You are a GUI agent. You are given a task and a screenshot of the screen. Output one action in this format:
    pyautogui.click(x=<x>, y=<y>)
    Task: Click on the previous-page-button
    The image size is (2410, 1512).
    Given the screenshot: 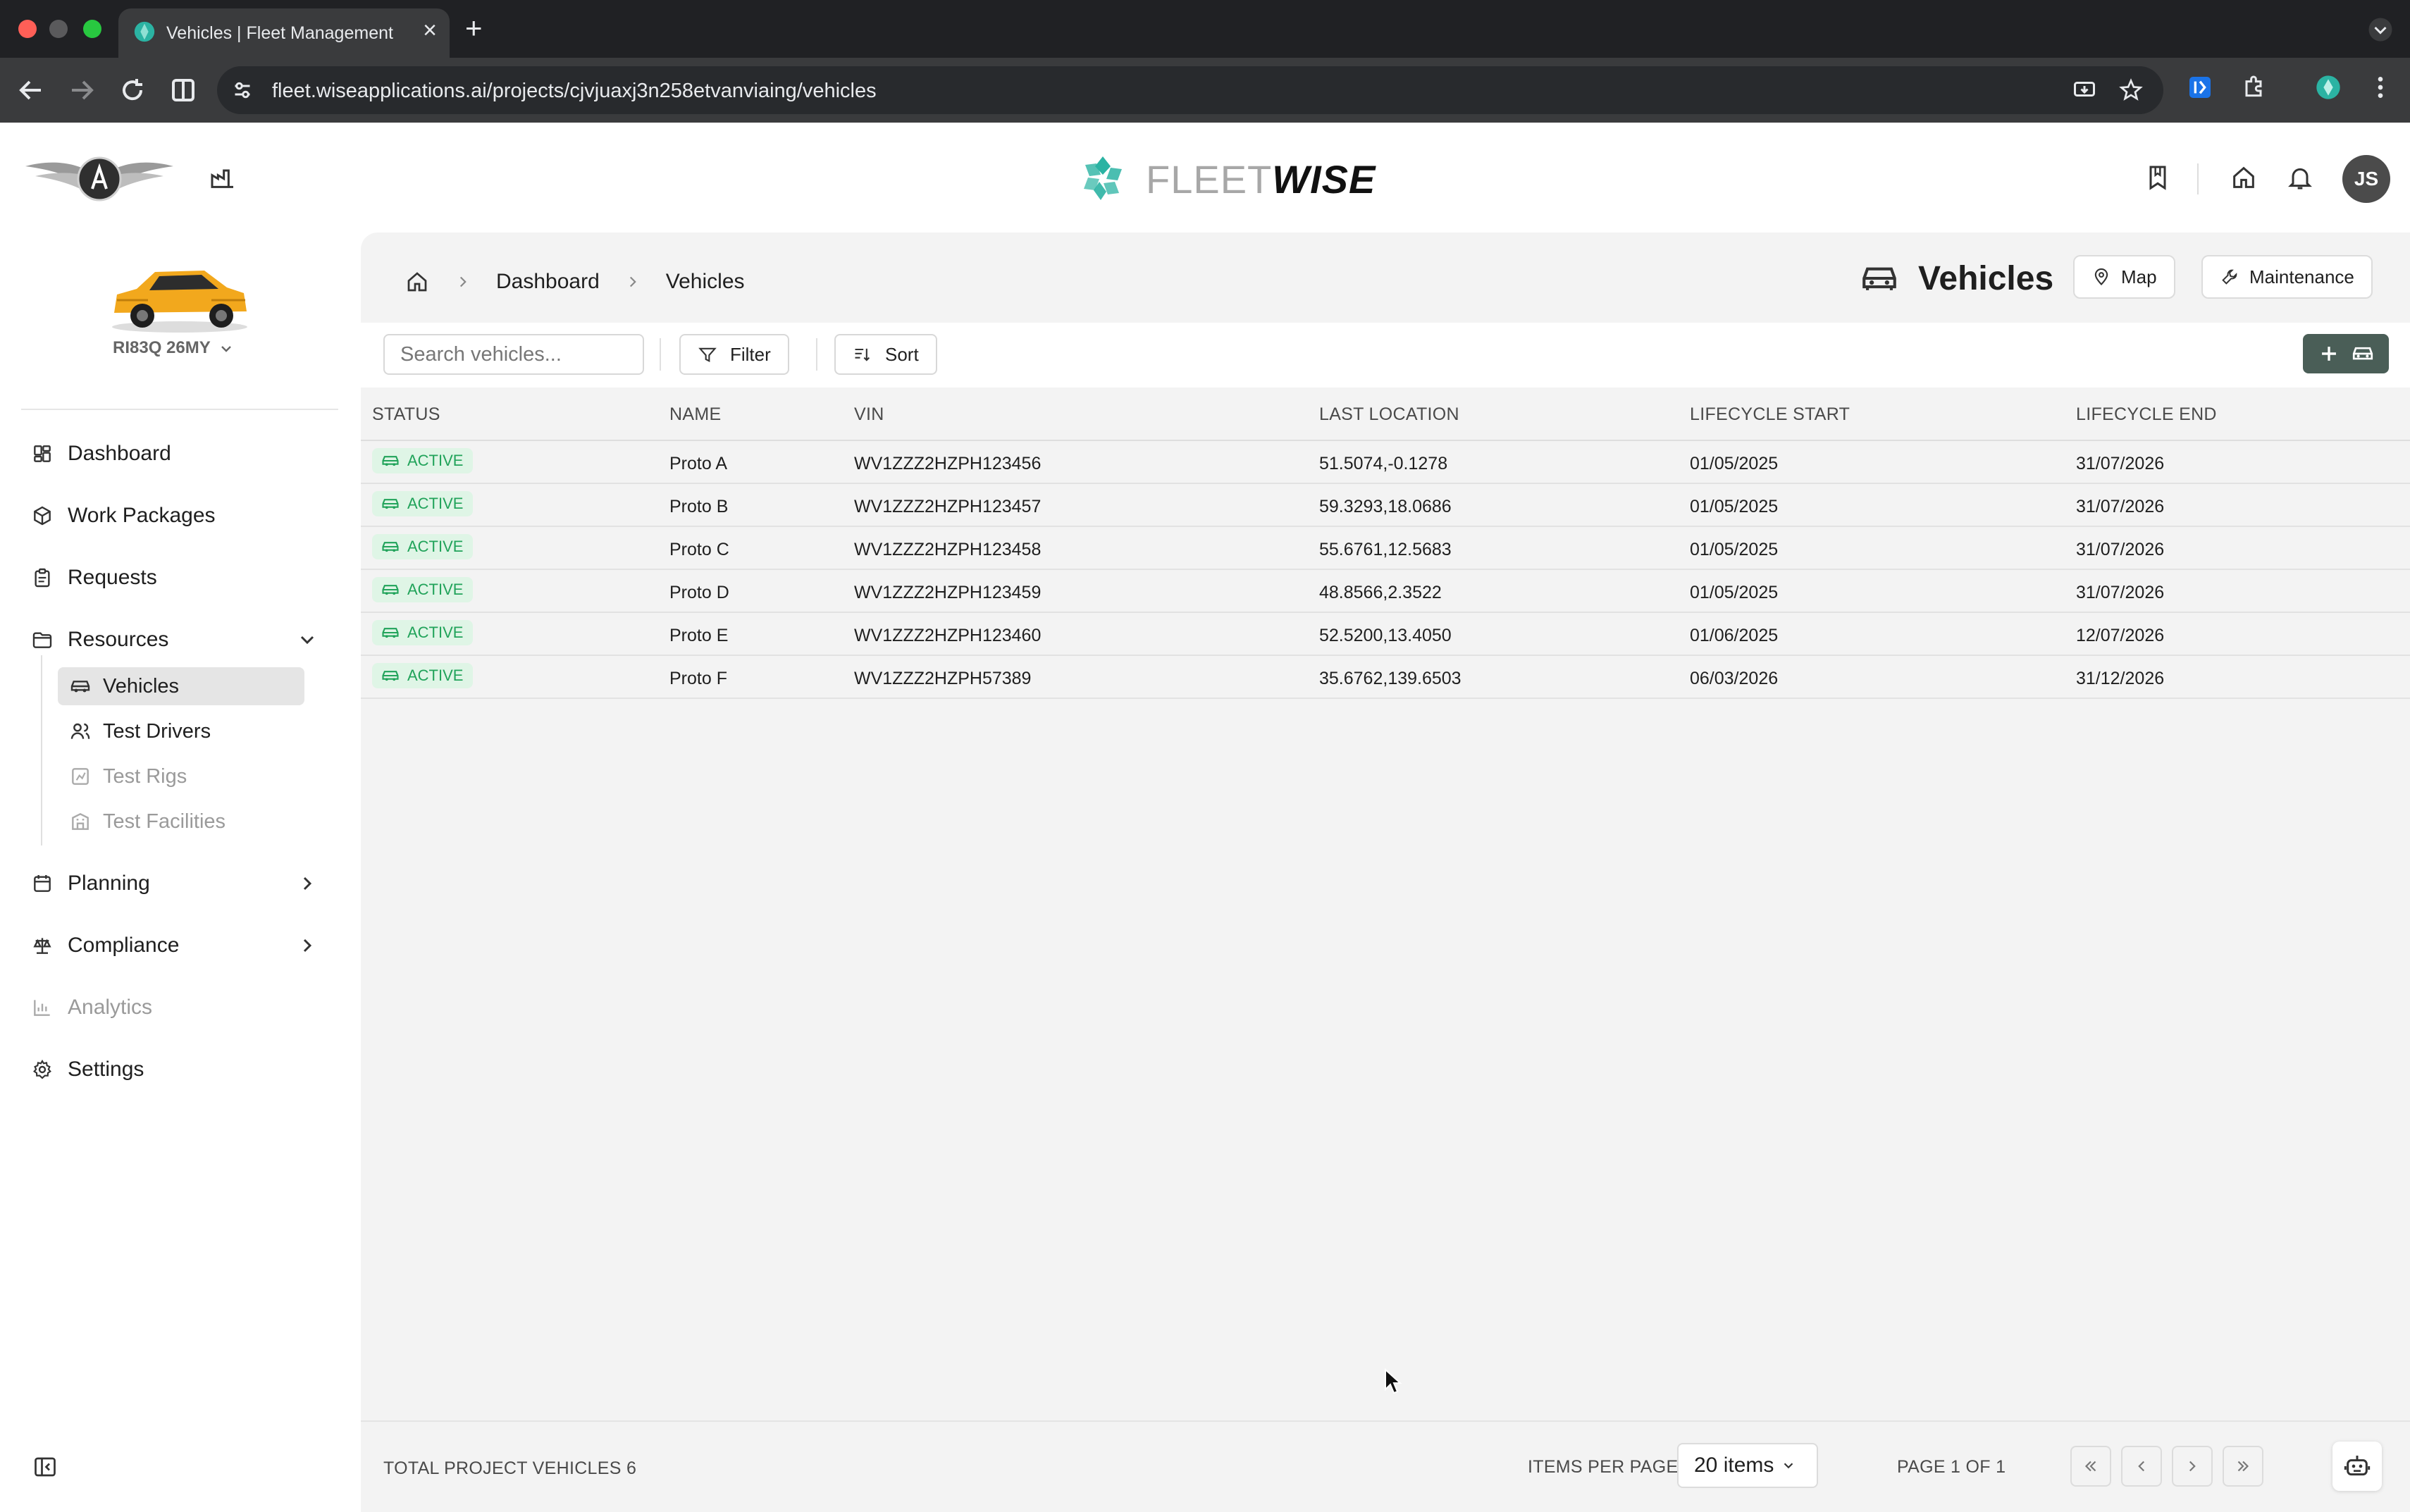 What is the action you would take?
    pyautogui.click(x=2141, y=1466)
    